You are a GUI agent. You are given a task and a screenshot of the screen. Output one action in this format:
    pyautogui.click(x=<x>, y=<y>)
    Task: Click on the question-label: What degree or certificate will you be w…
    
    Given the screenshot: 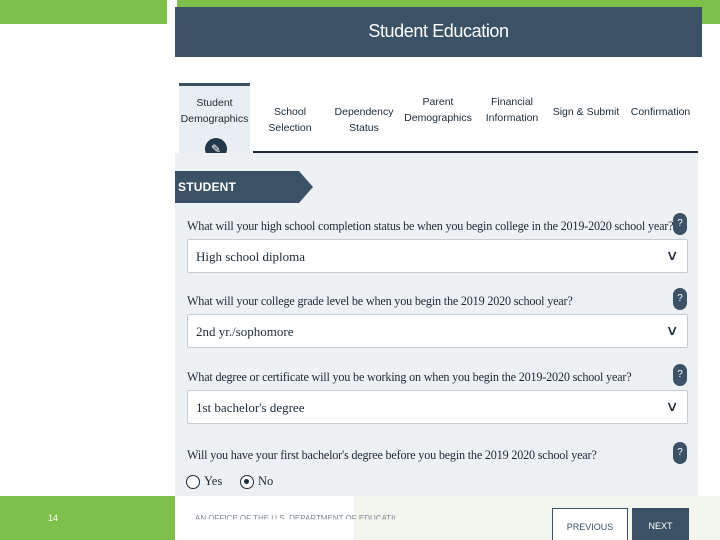 What is the action you would take?
    pyautogui.click(x=409, y=377)
    